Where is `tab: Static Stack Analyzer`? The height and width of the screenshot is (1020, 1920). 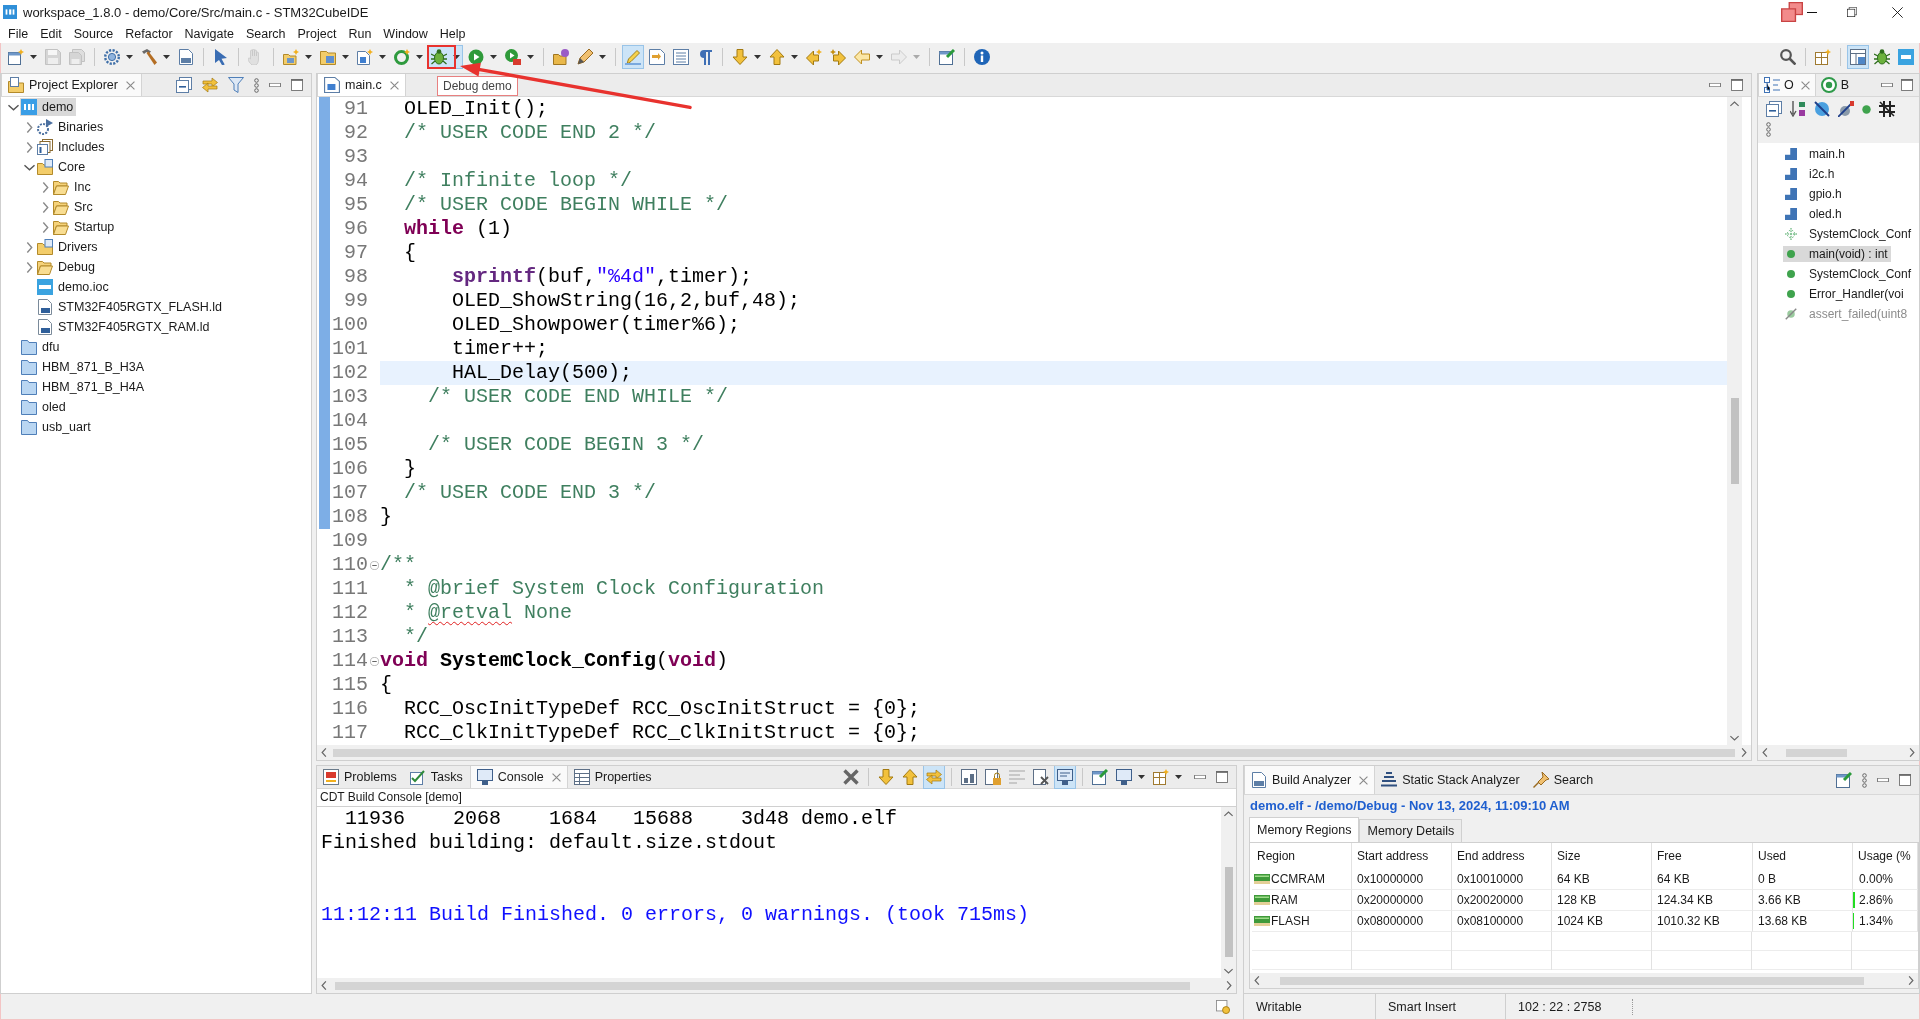 tab: Static Stack Analyzer is located at coordinates (1451, 780).